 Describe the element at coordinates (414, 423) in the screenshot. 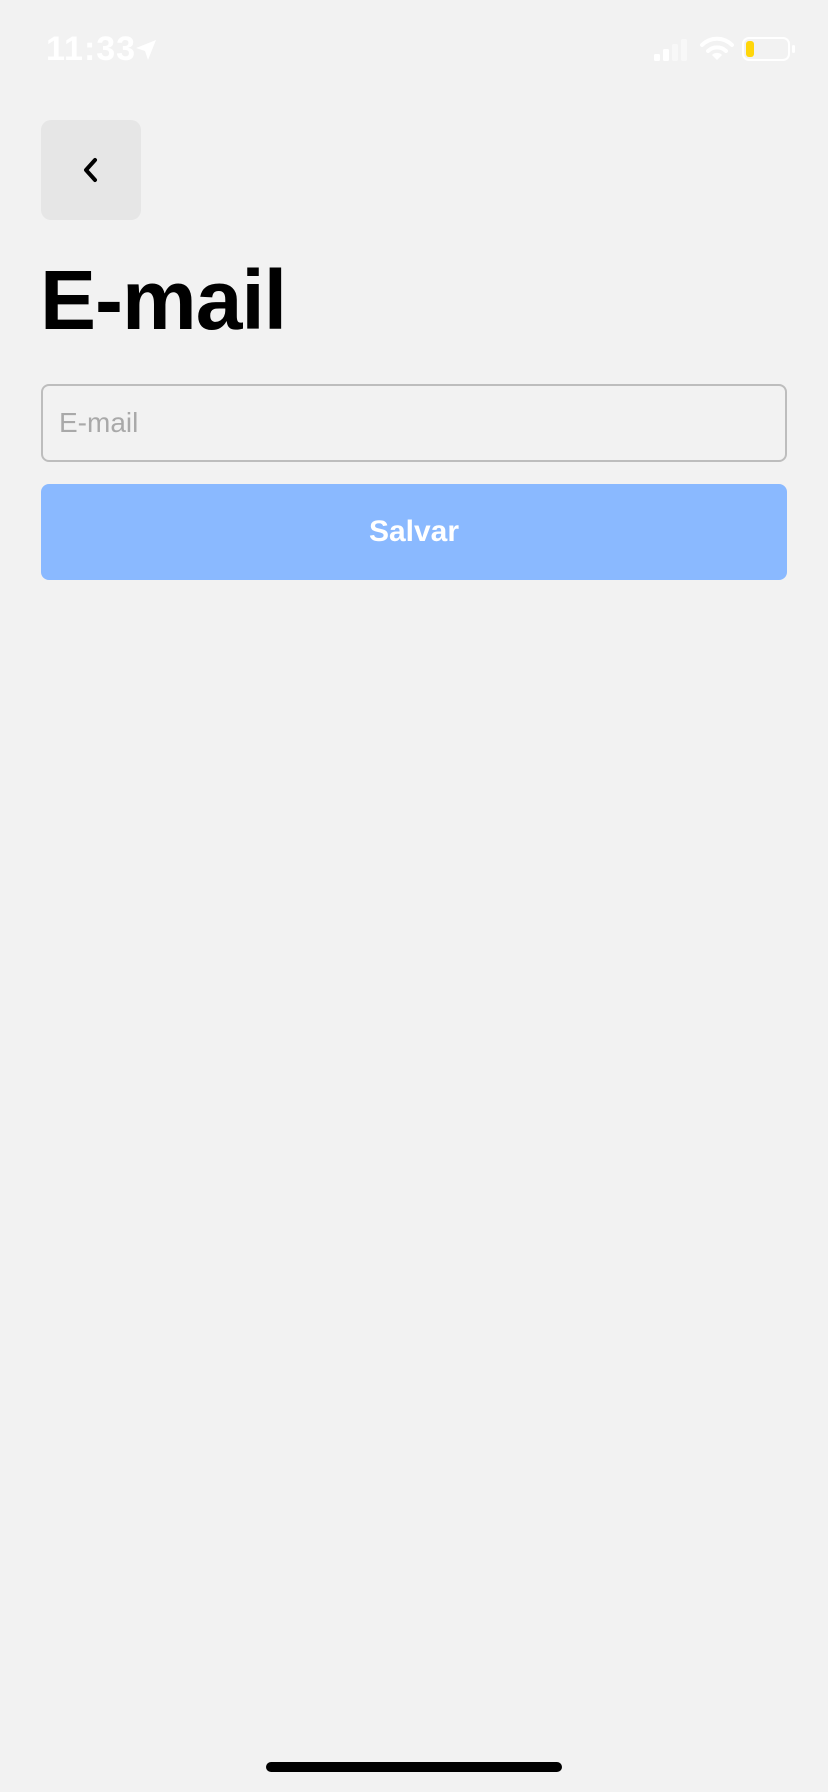

I see `email-field` at that location.